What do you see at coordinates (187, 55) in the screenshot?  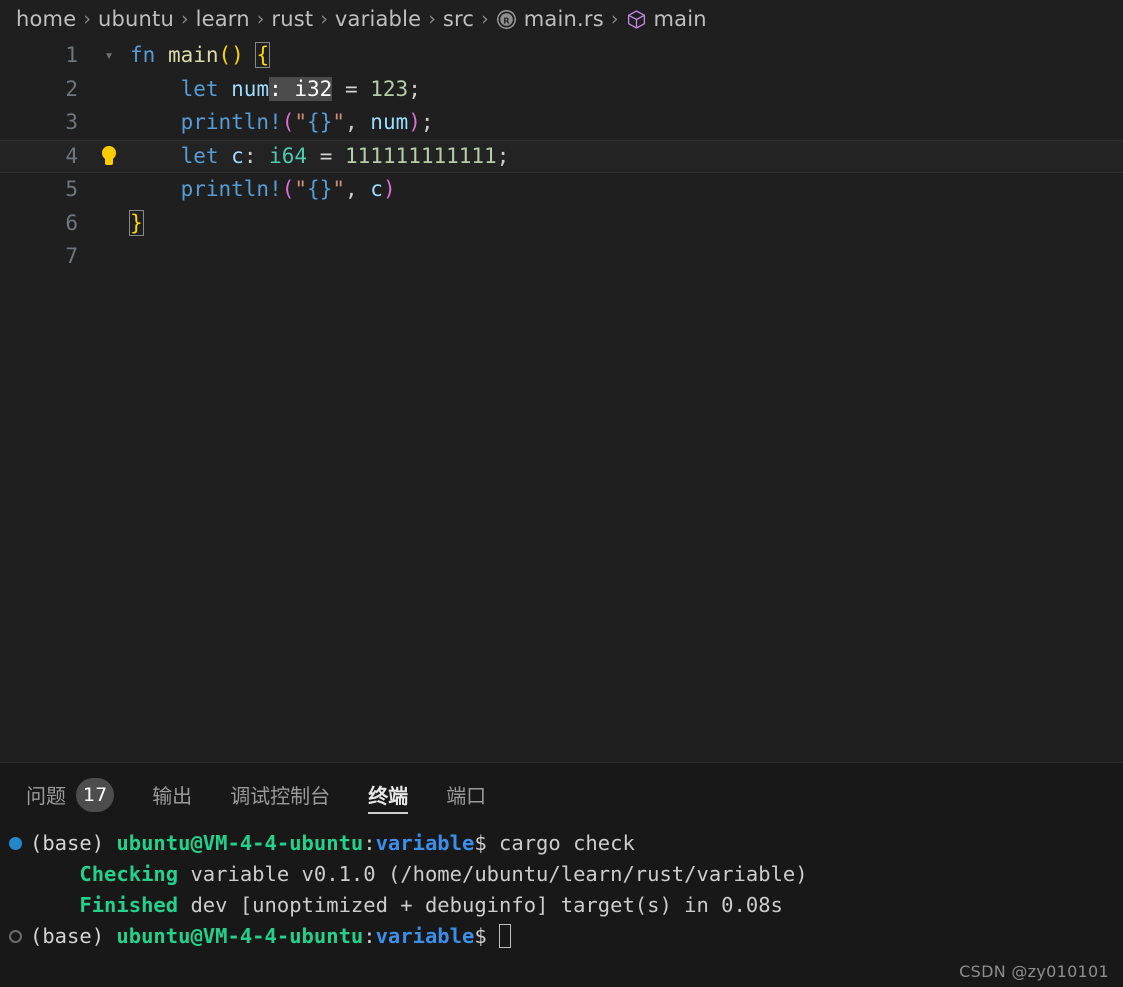 I see `token-function-name: main` at bounding box center [187, 55].